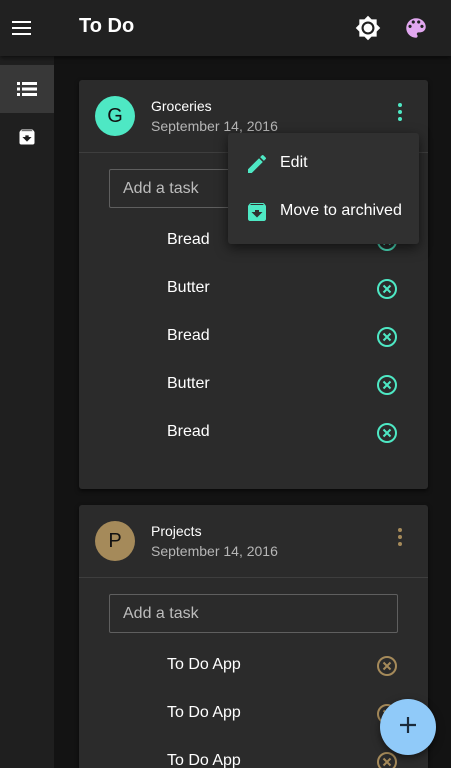 The height and width of the screenshot is (768, 451). I want to click on card-header: P Projects September 14, 2016, so click(253, 541).